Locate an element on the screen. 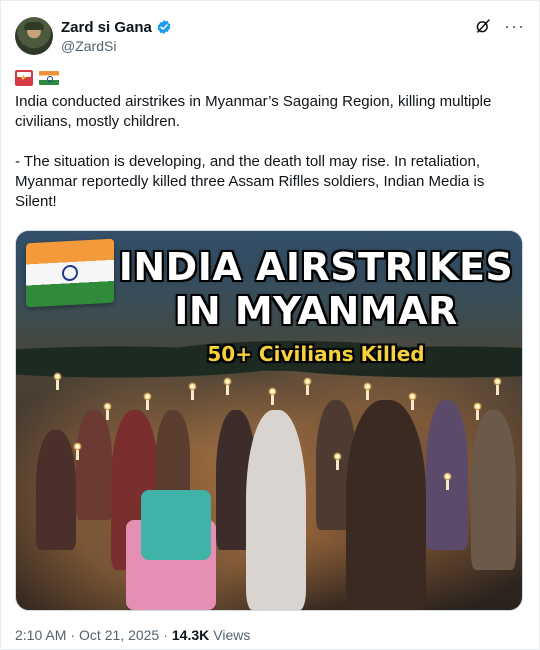 This screenshot has height=650, width=540. grok-icon is located at coordinates (483, 26).